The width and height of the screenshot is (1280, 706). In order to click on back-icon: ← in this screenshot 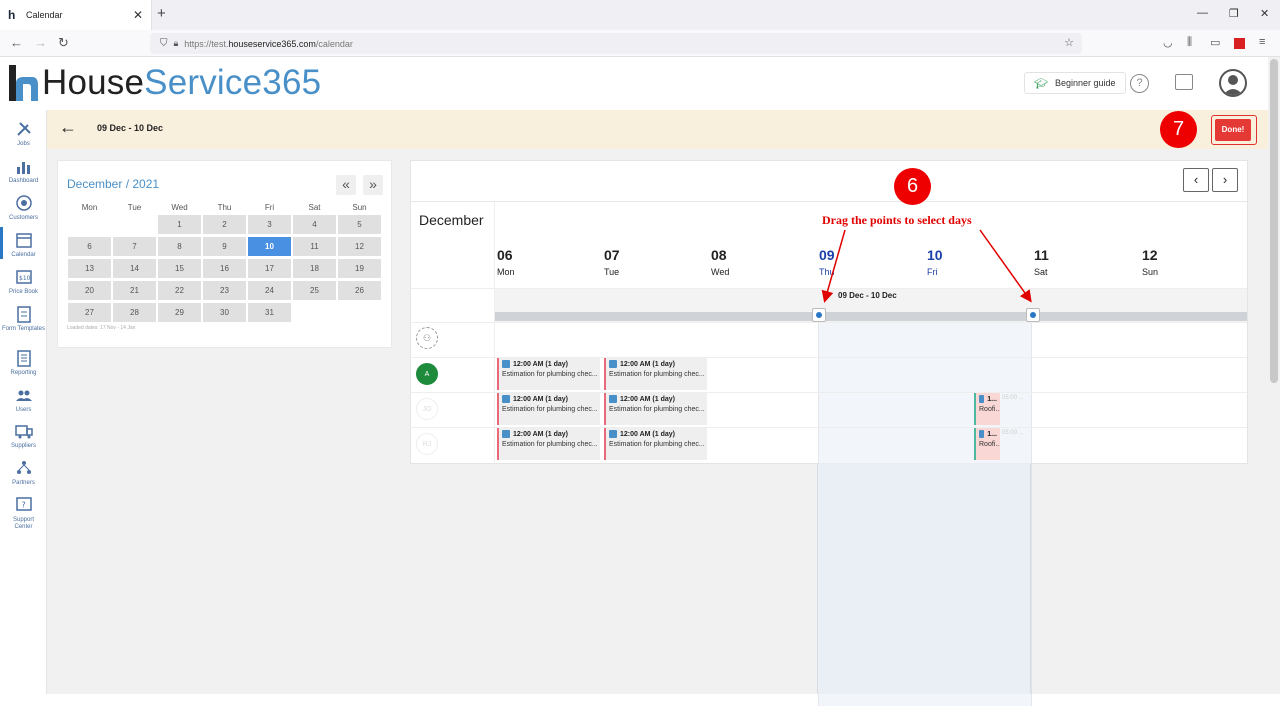, I will do `click(16, 42)`.